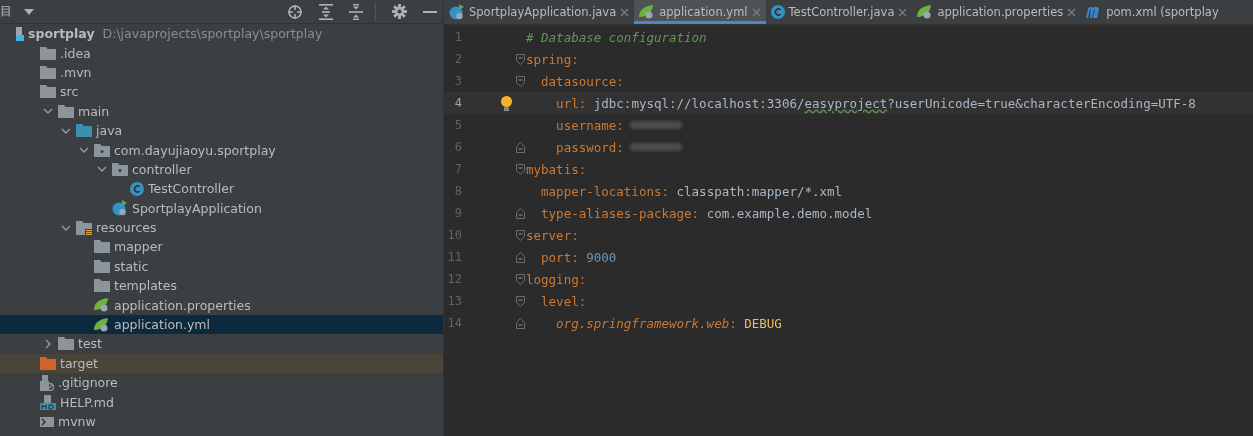 The image size is (1253, 436). Describe the element at coordinates (589, 147) in the screenshot. I see `code-line: password:` at that location.